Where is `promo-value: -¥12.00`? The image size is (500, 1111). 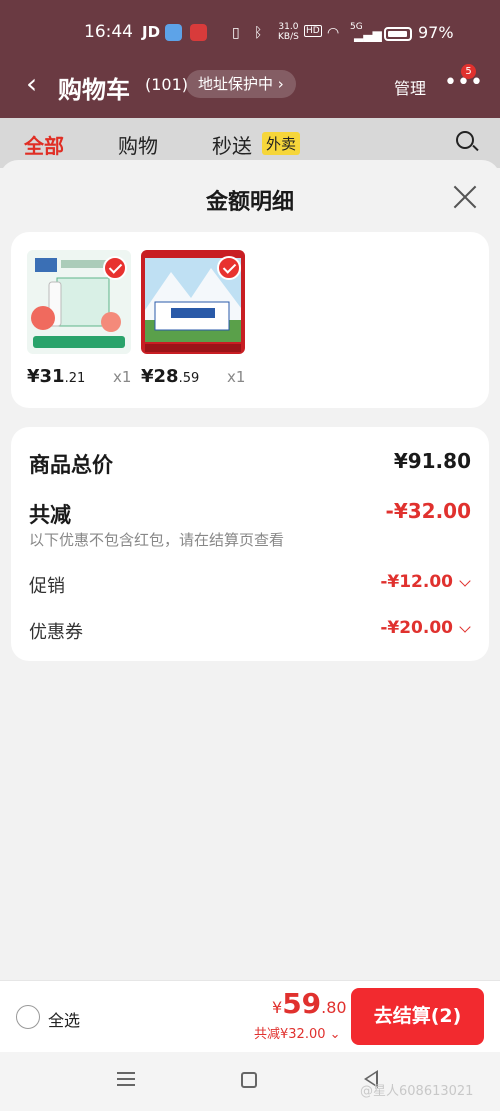 promo-value: -¥12.00 is located at coordinates (416, 582).